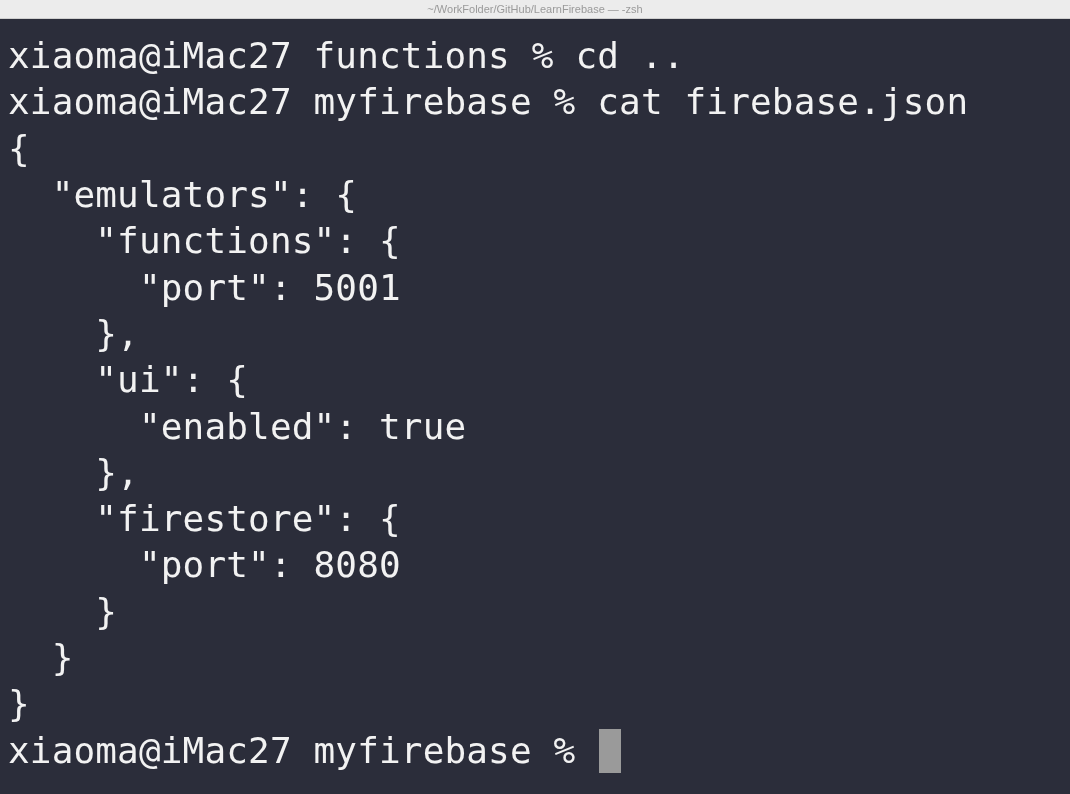  I want to click on terminal-line: "functions": {, so click(247, 241).